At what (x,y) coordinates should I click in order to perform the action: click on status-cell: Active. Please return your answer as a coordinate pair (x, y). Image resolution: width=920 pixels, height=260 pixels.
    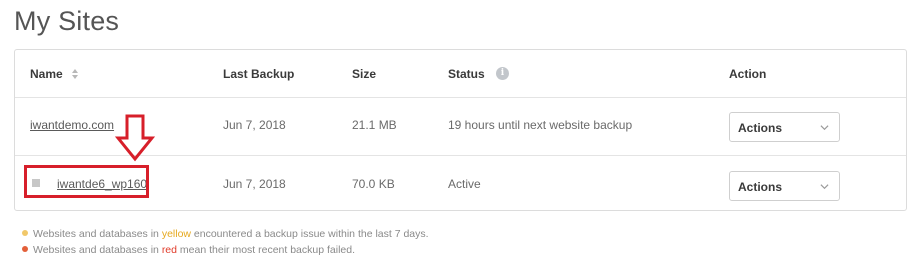
    Looking at the image, I should click on (464, 184).